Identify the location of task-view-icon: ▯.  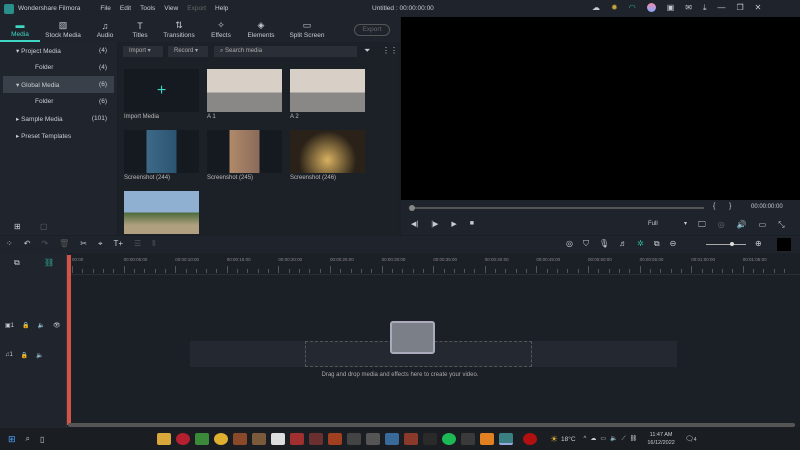
(42, 439).